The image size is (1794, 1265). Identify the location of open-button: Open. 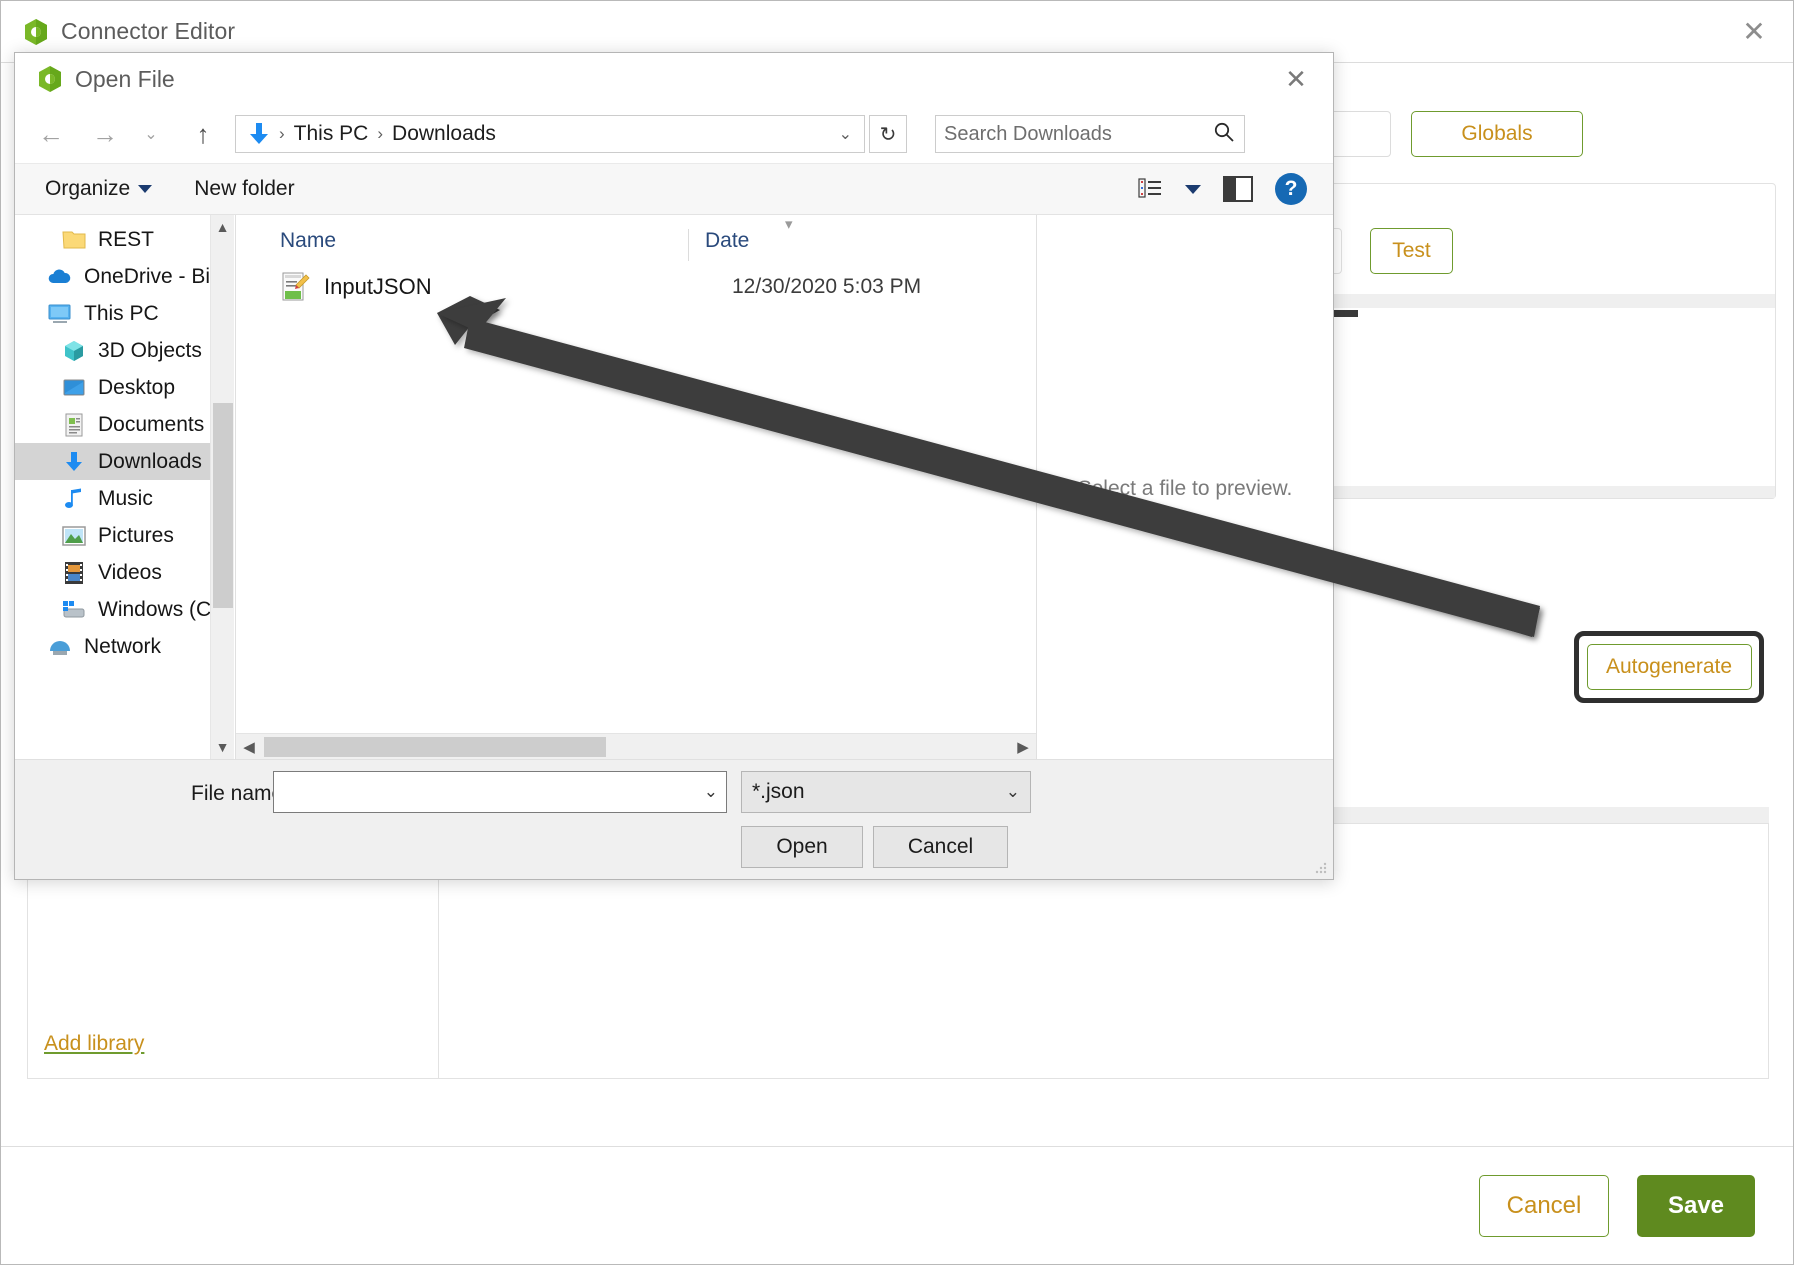
(802, 847).